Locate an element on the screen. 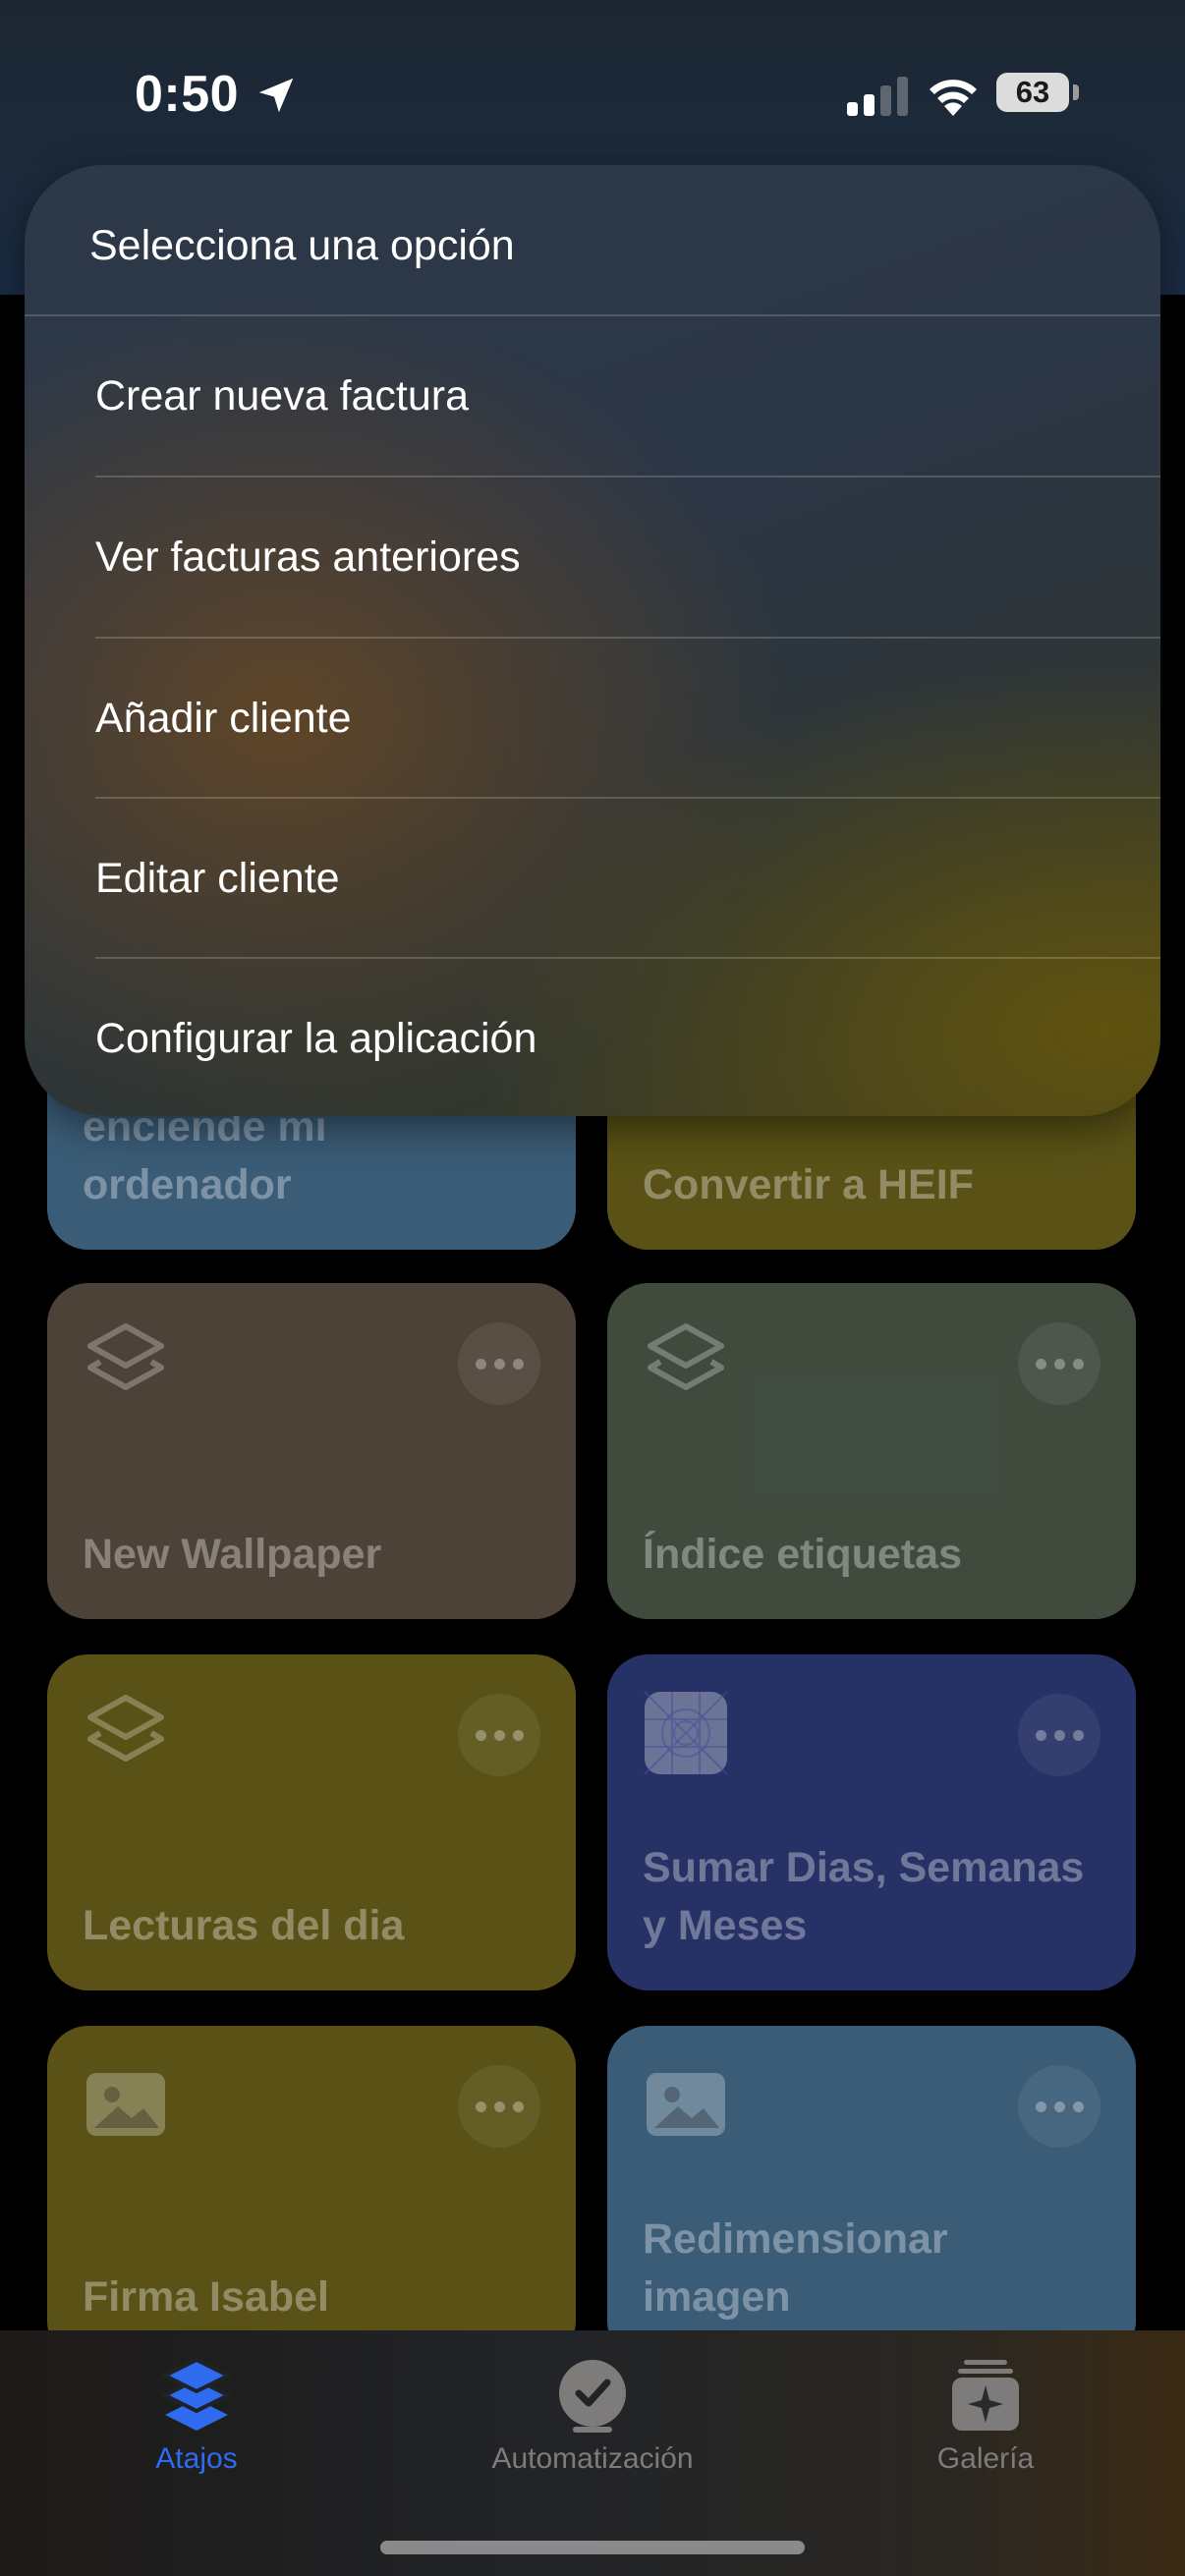  tab-label: Automatización is located at coordinates (592, 2458).